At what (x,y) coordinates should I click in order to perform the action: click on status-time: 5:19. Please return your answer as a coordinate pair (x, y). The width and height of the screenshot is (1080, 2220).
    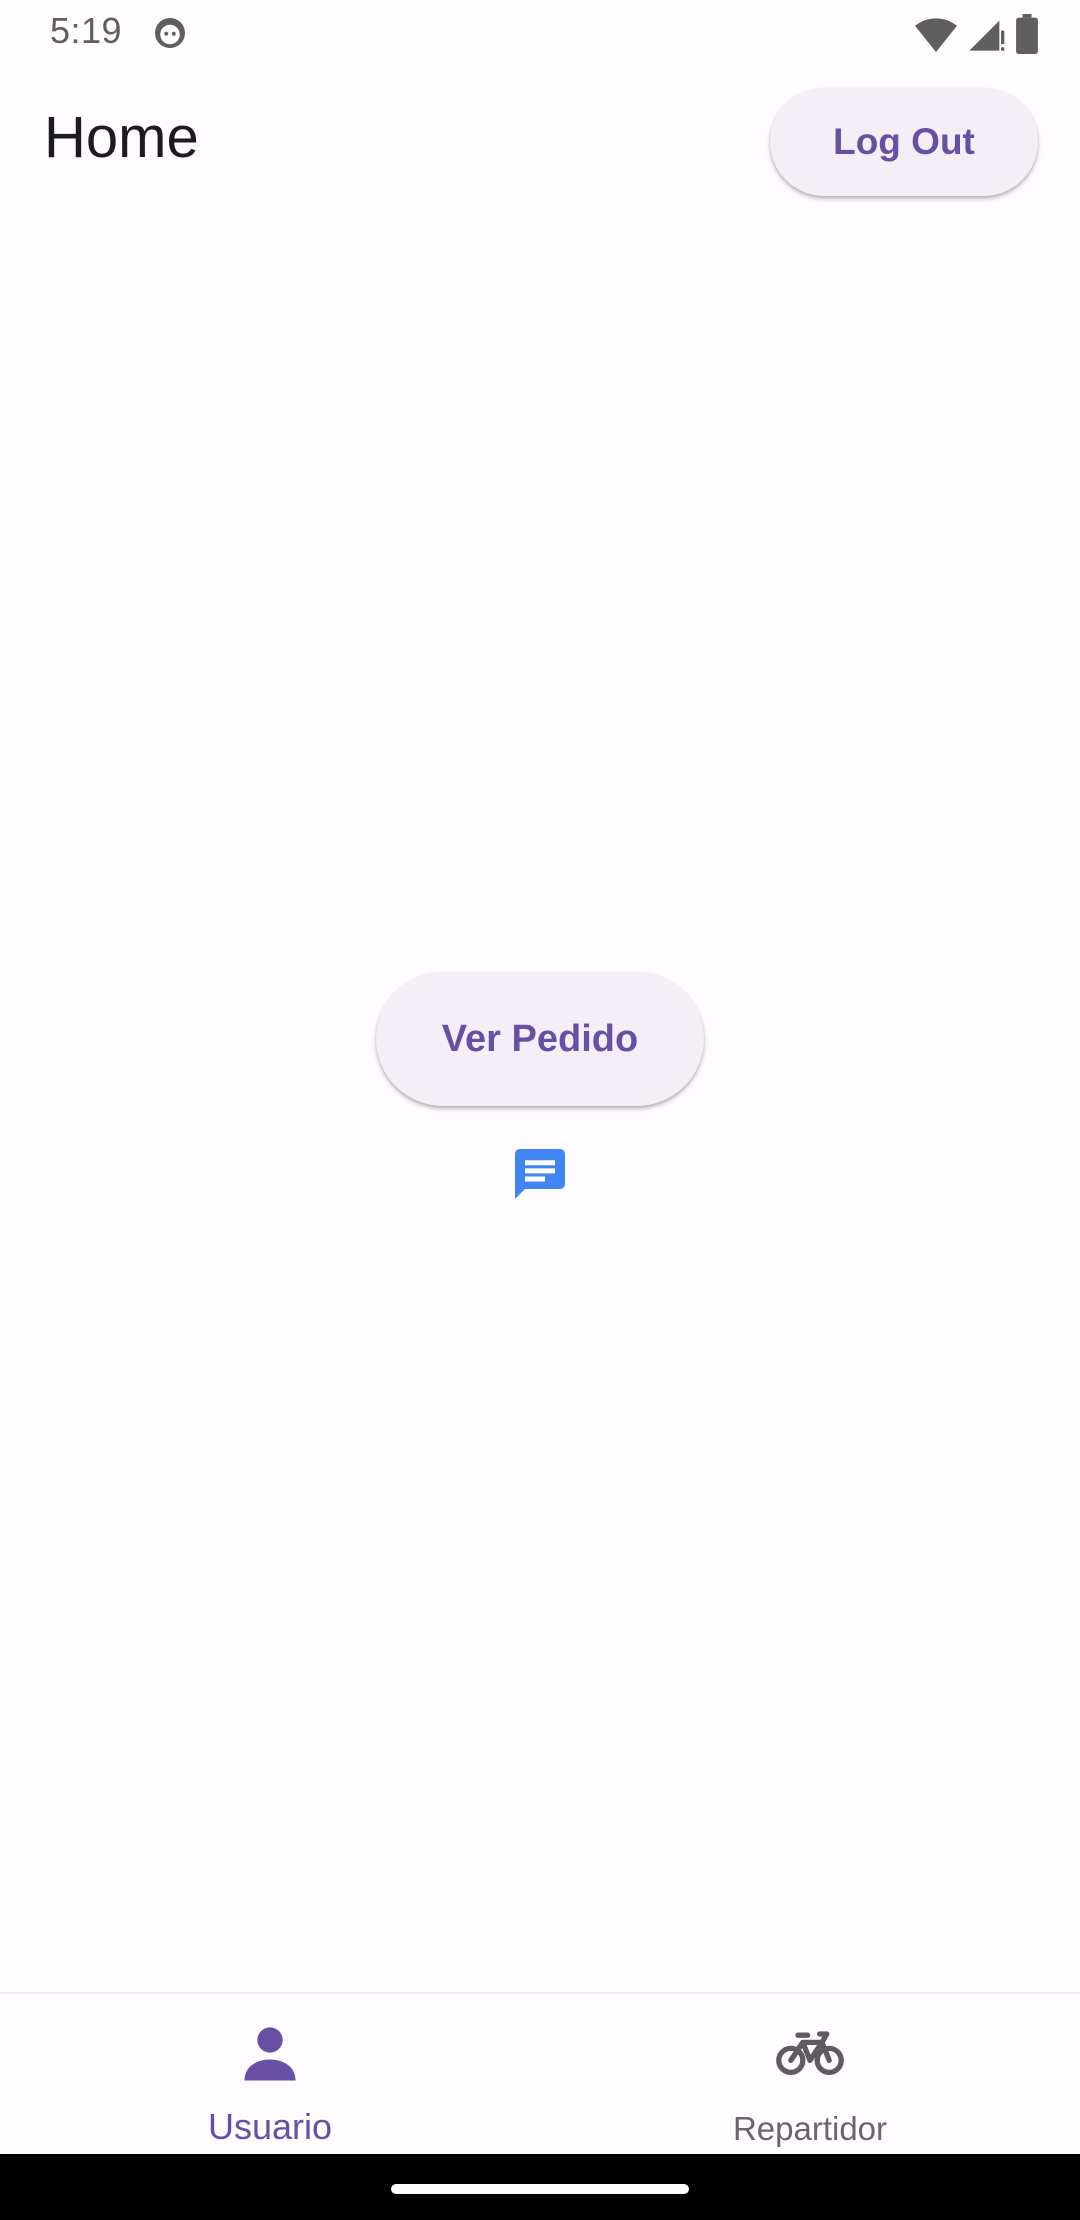
    Looking at the image, I should click on (86, 30).